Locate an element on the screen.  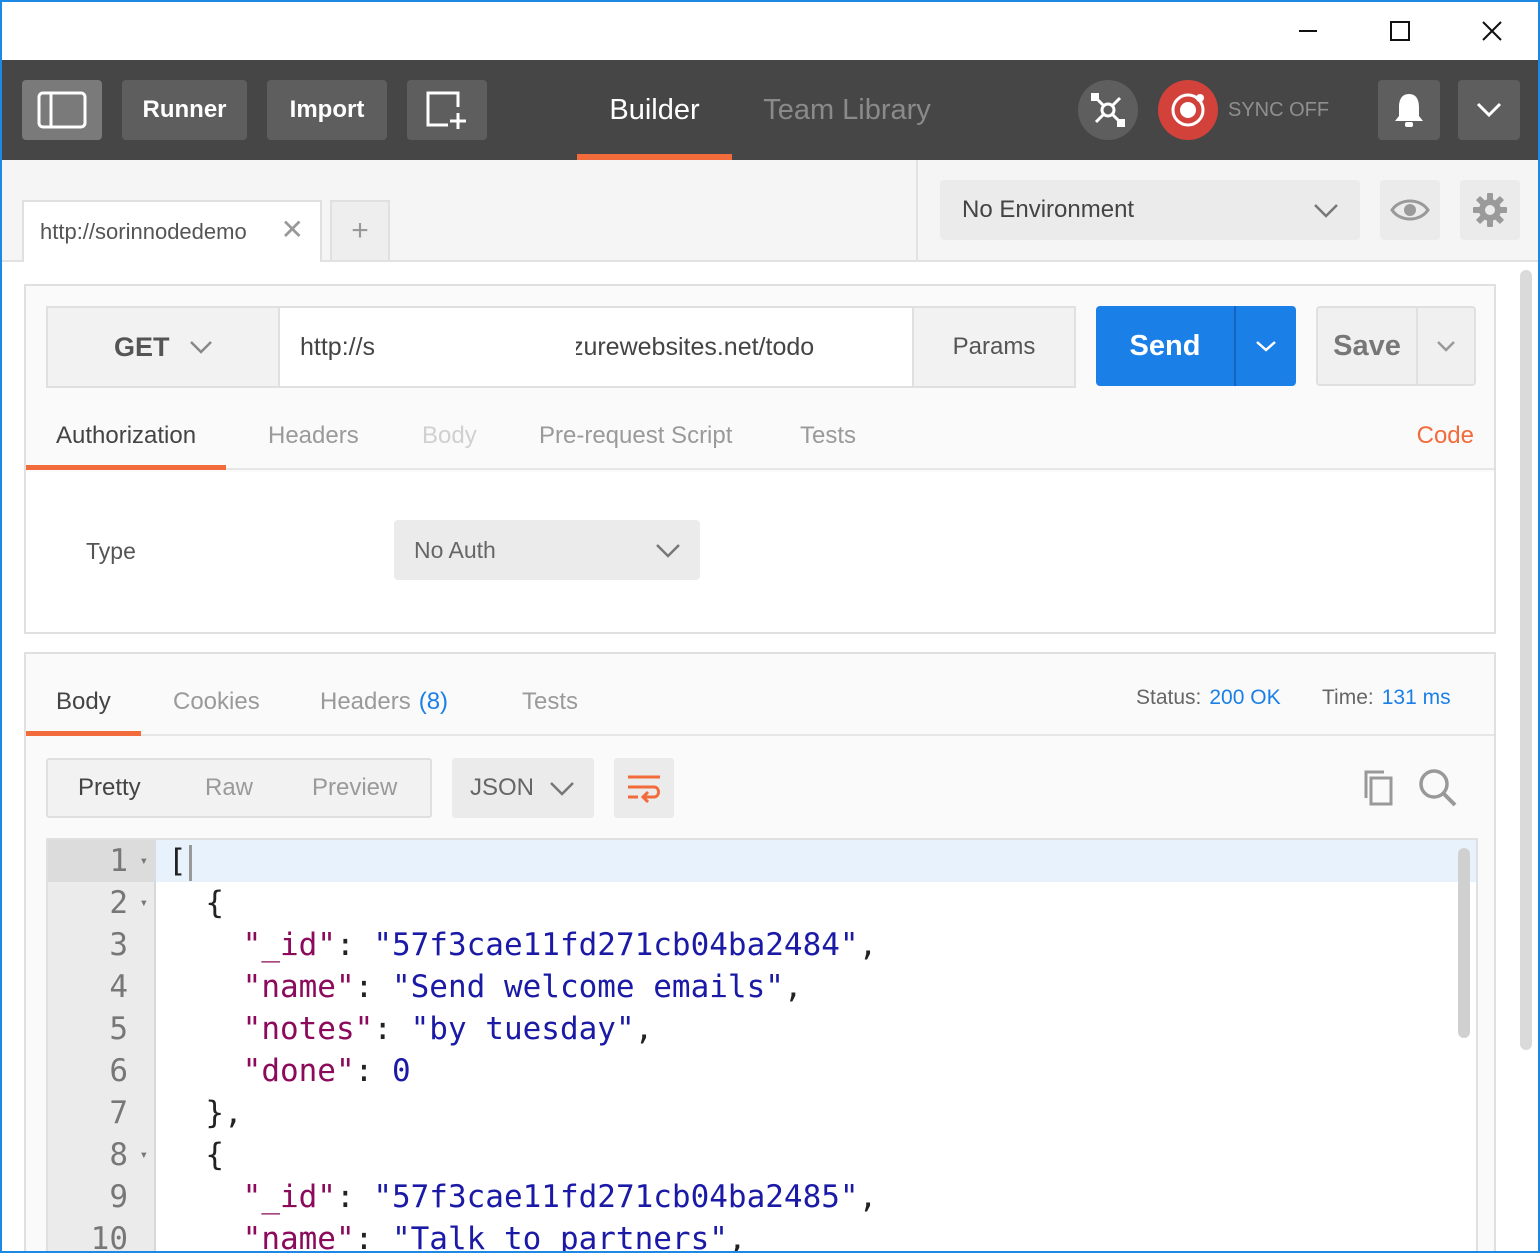
environment-quick-look-button is located at coordinates (1410, 210).